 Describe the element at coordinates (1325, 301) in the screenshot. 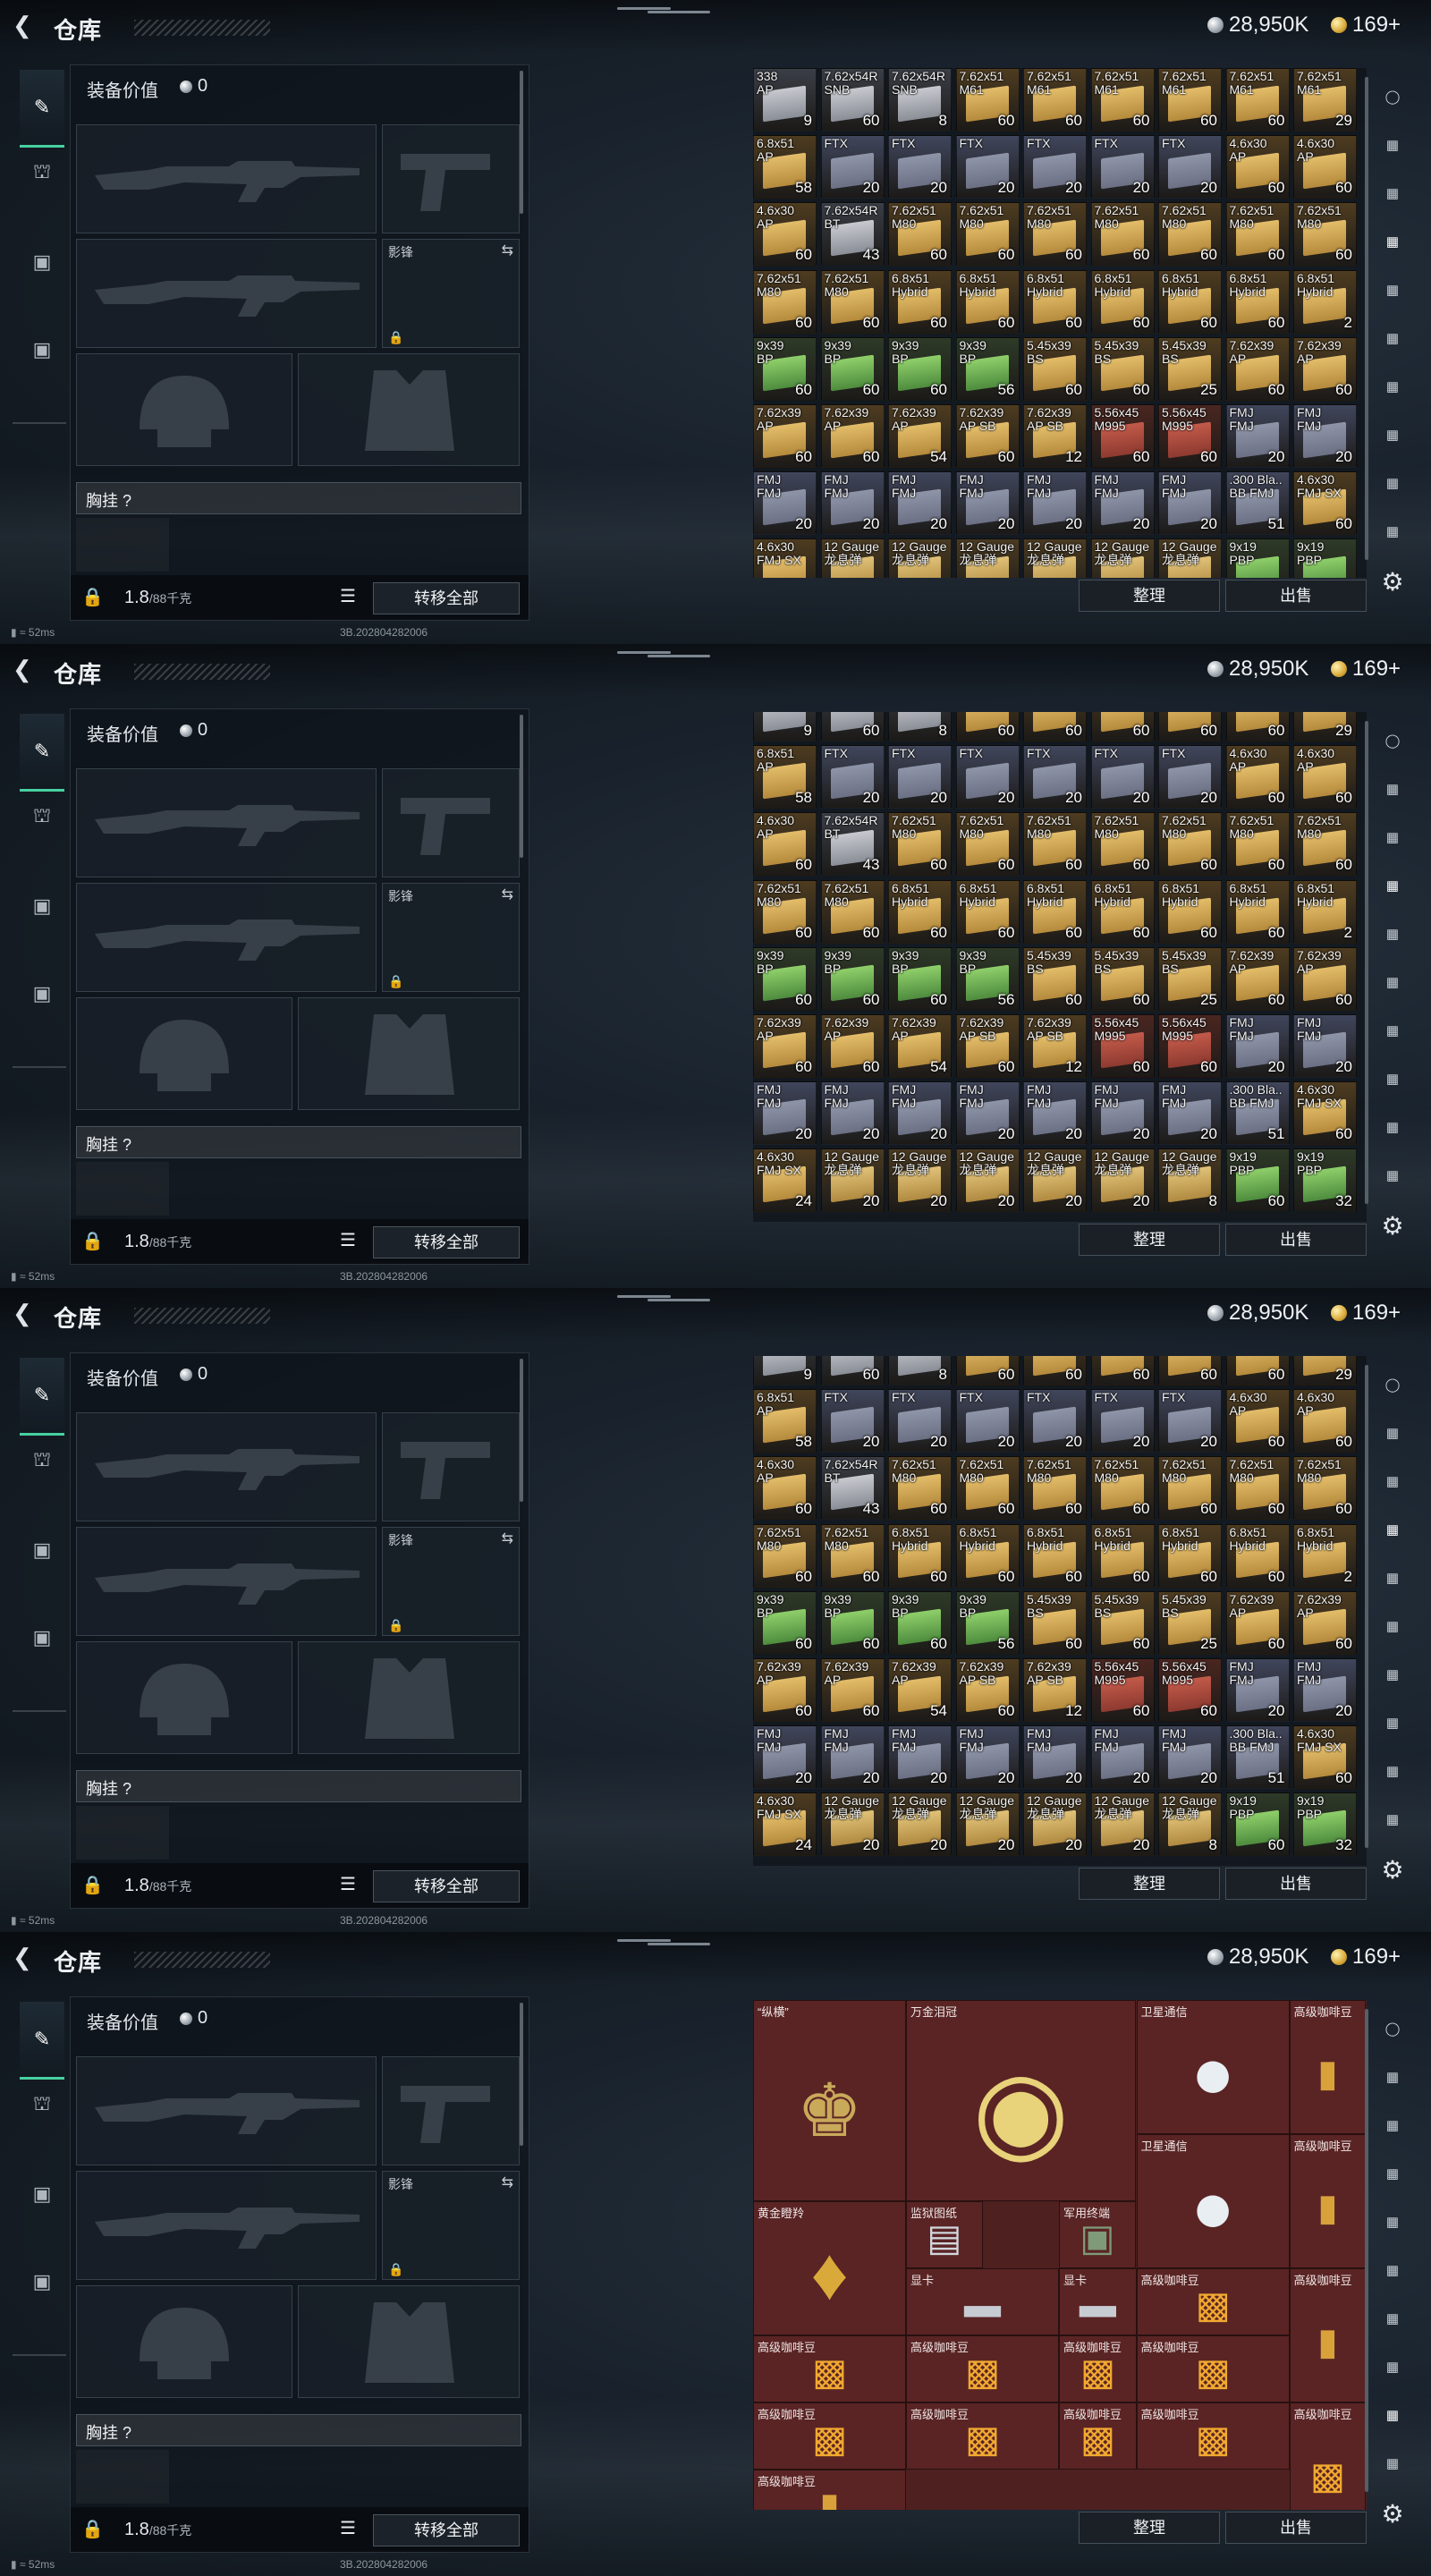

I see `ammo-item: 6.8x51 Hybrid 2` at that location.